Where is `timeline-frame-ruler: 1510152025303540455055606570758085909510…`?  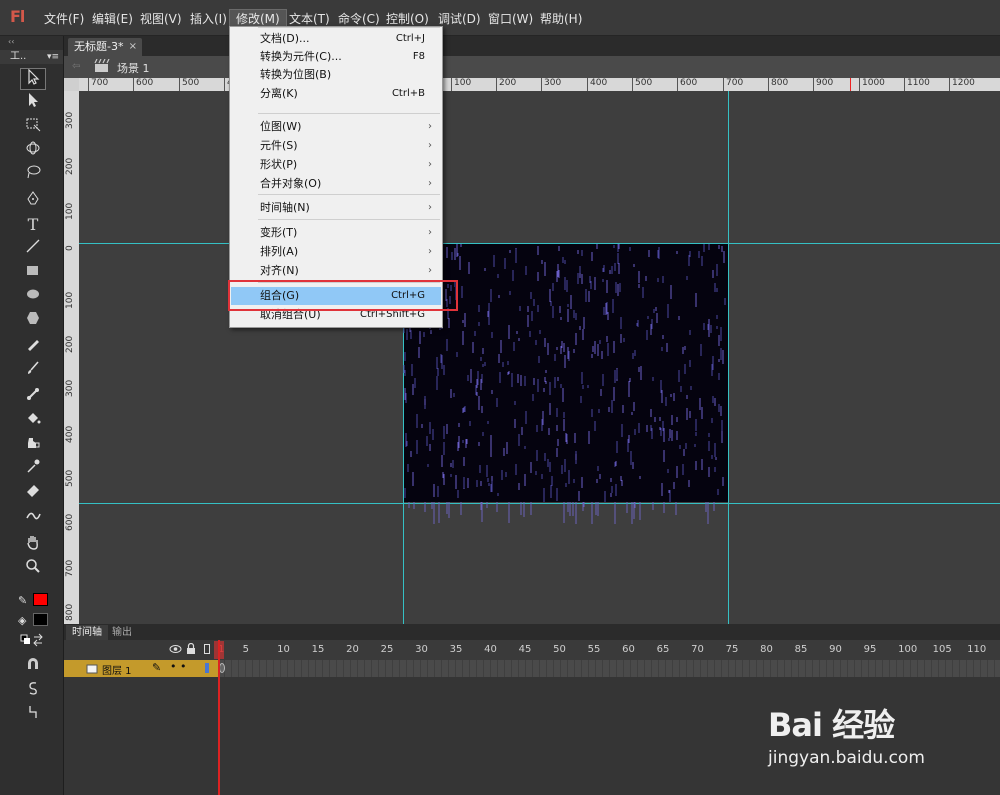 timeline-frame-ruler: 1510152025303540455055606570758085909510… is located at coordinates (609, 650).